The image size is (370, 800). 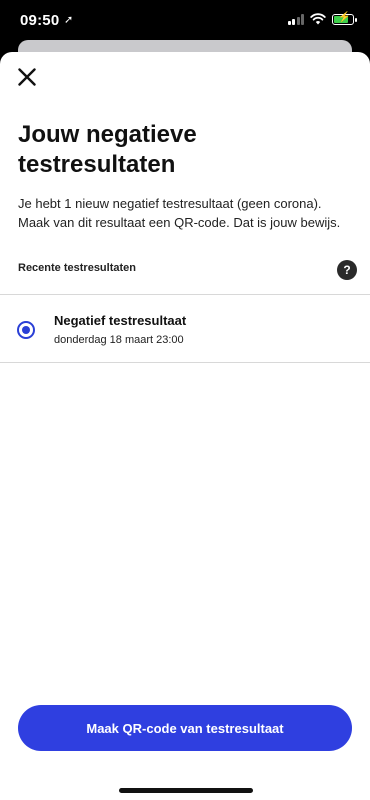 I want to click on location-arrow-icon: ➚, so click(x=69, y=20).